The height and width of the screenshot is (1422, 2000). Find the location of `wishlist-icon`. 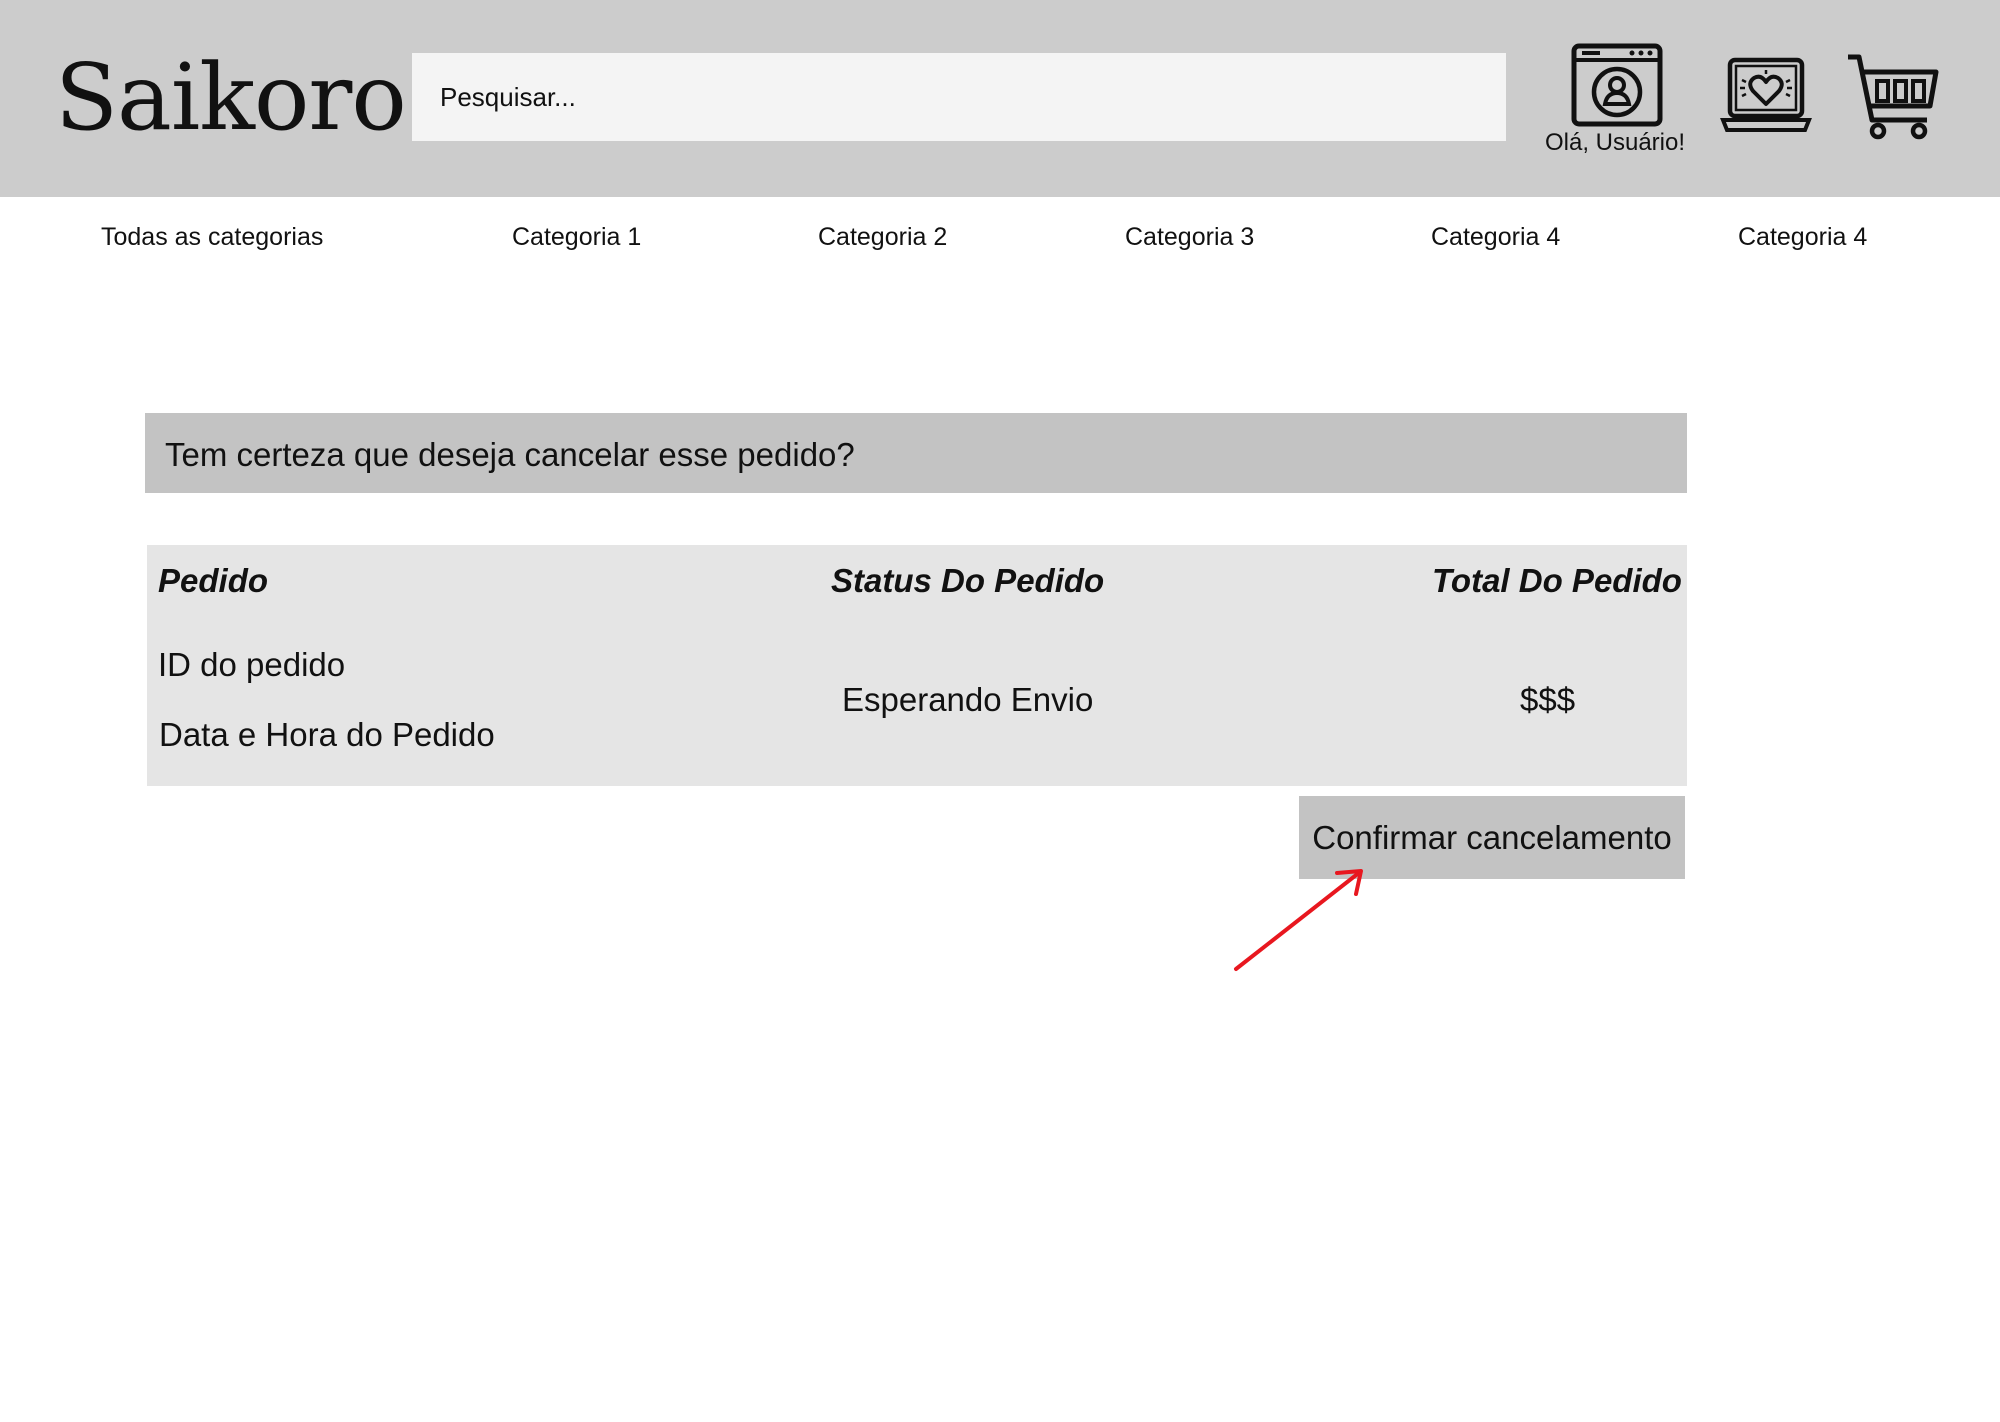

wishlist-icon is located at coordinates (1766, 94).